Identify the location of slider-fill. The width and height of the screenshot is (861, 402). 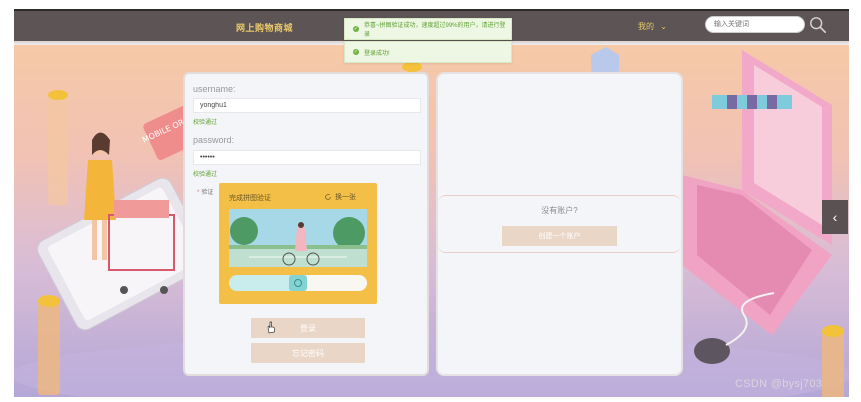
(263, 283).